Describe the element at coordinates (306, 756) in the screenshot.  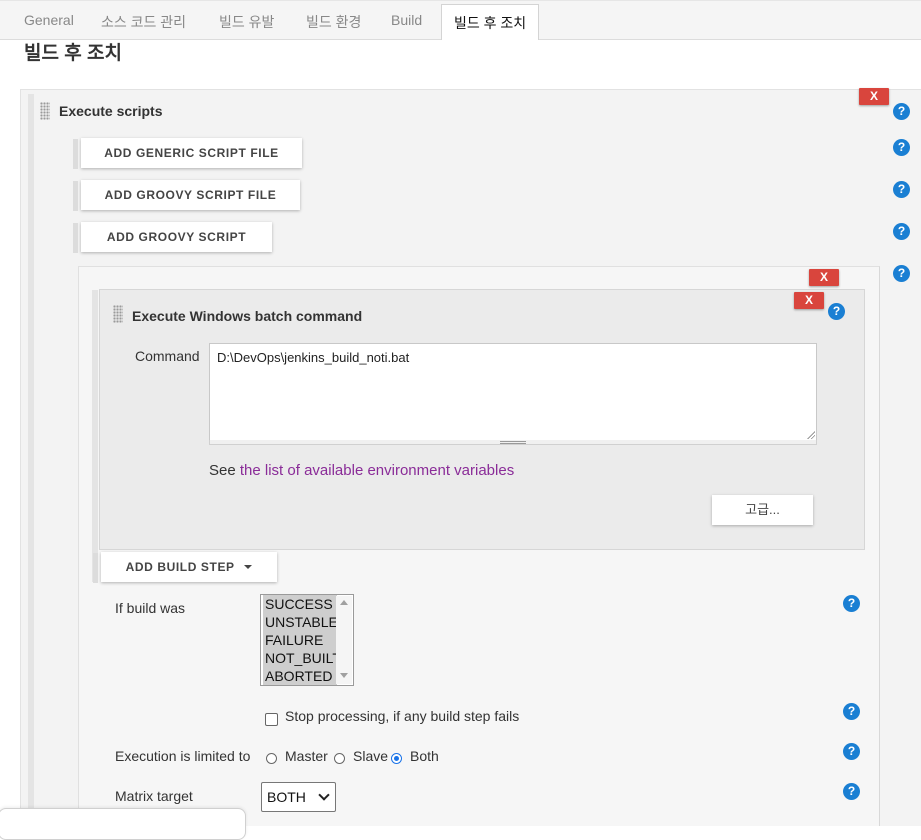
I see `radio-master-label: Master` at that location.